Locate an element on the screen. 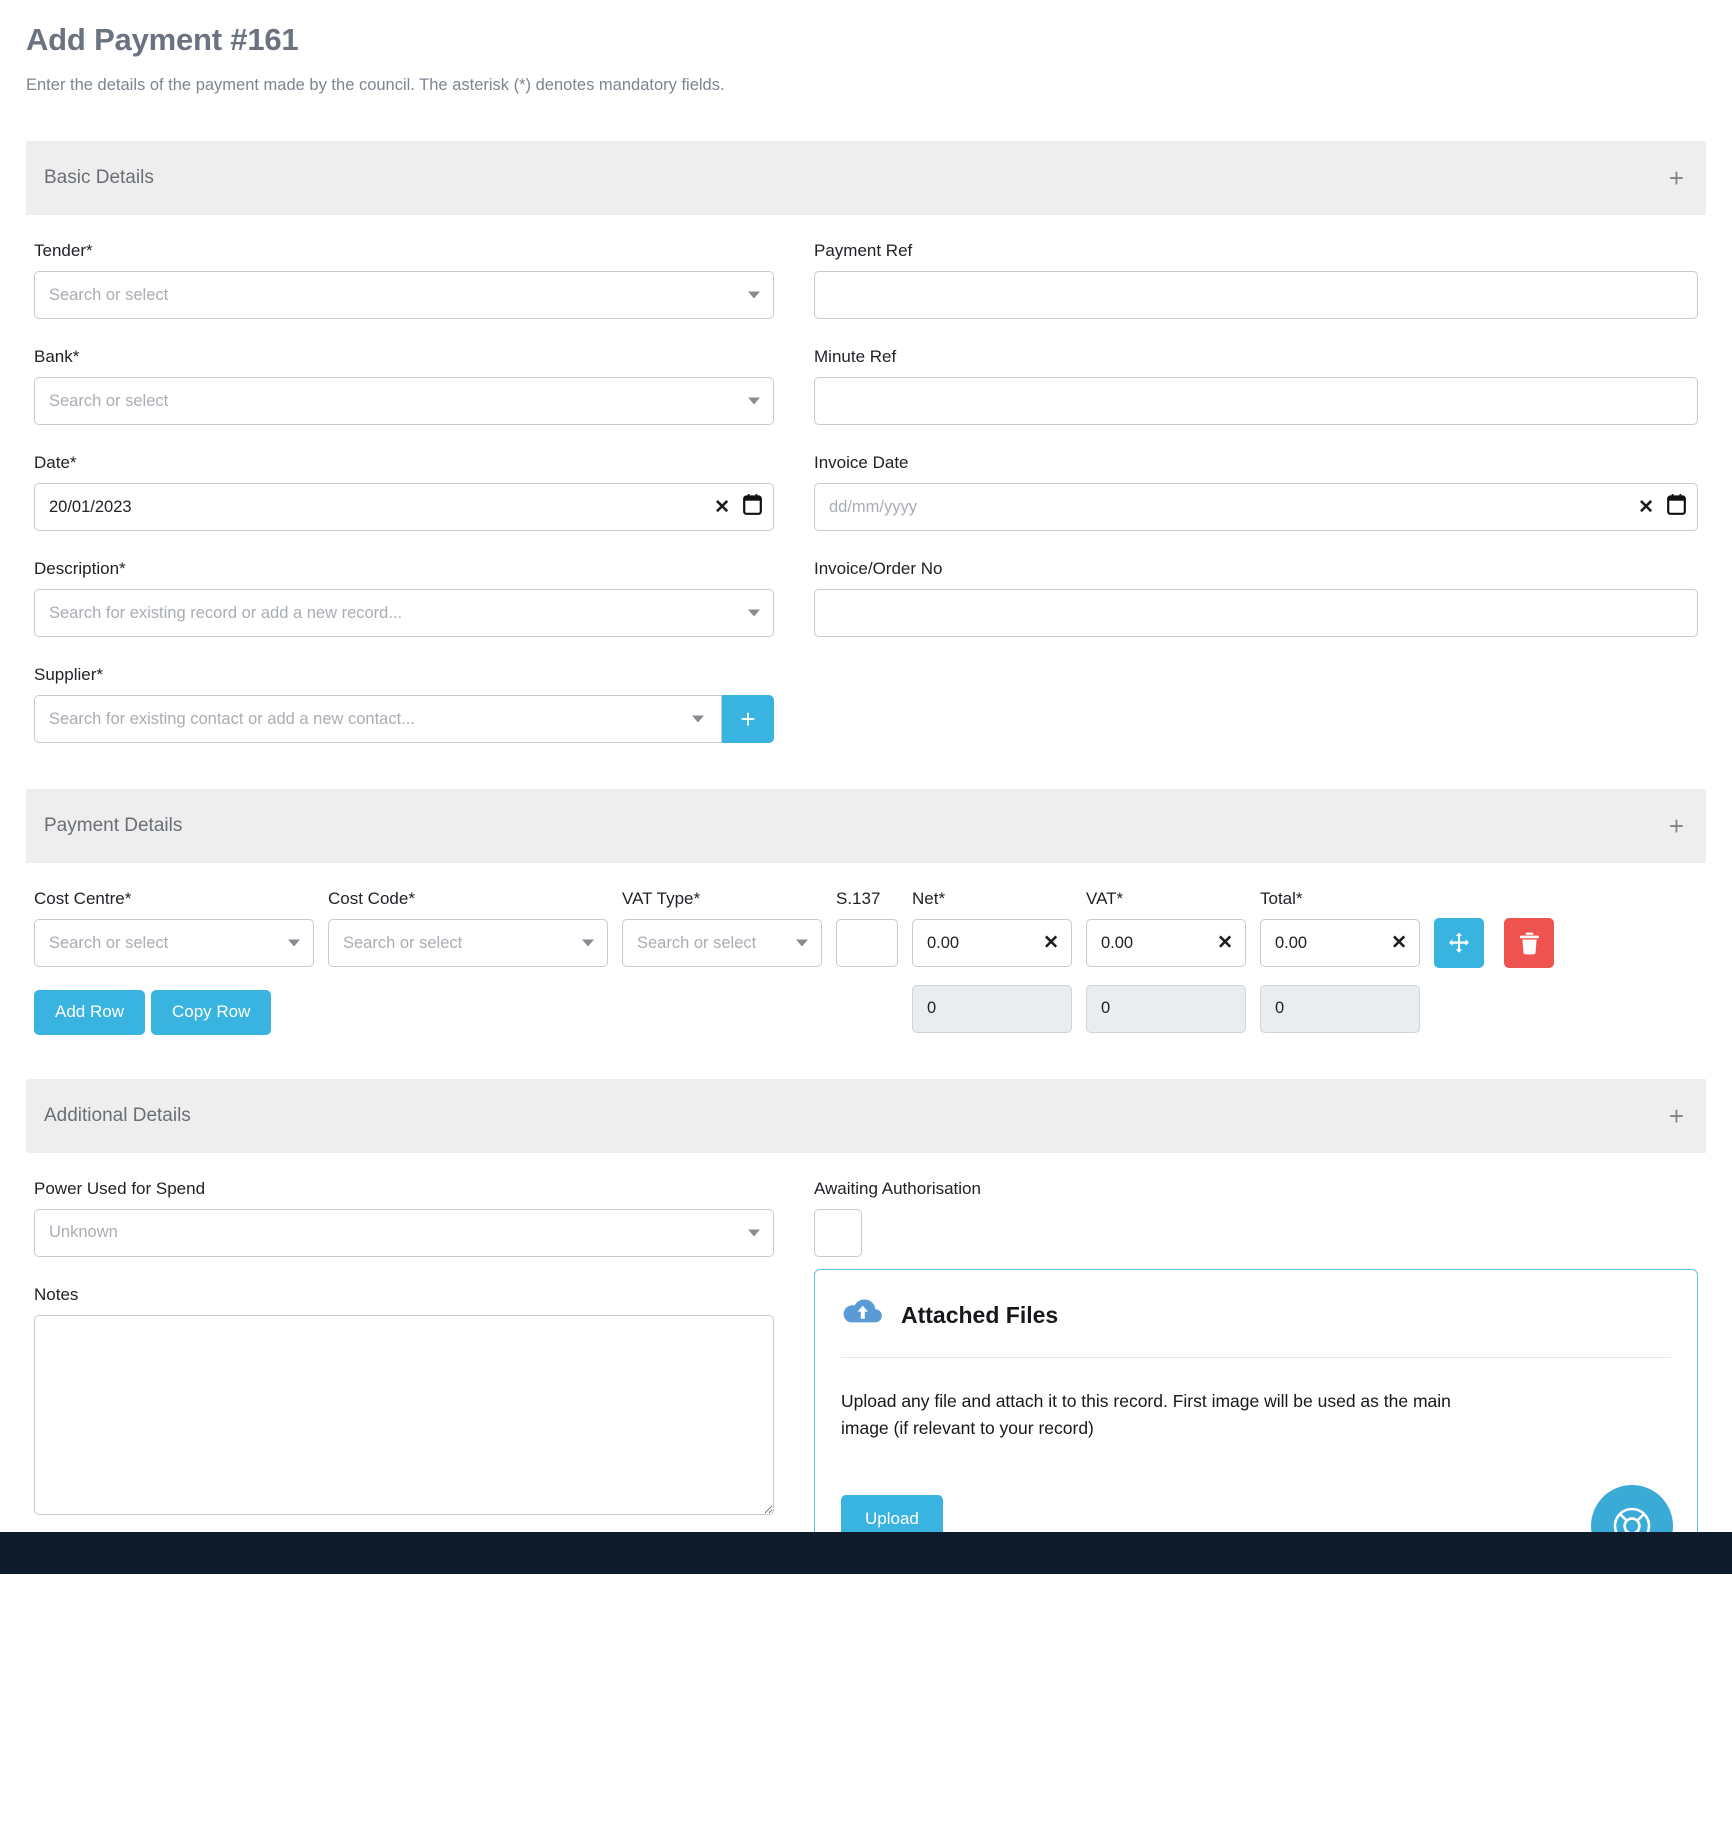 This screenshot has height=1822, width=1732. column-header-cost-centre: Cost Centre* is located at coordinates (83, 898).